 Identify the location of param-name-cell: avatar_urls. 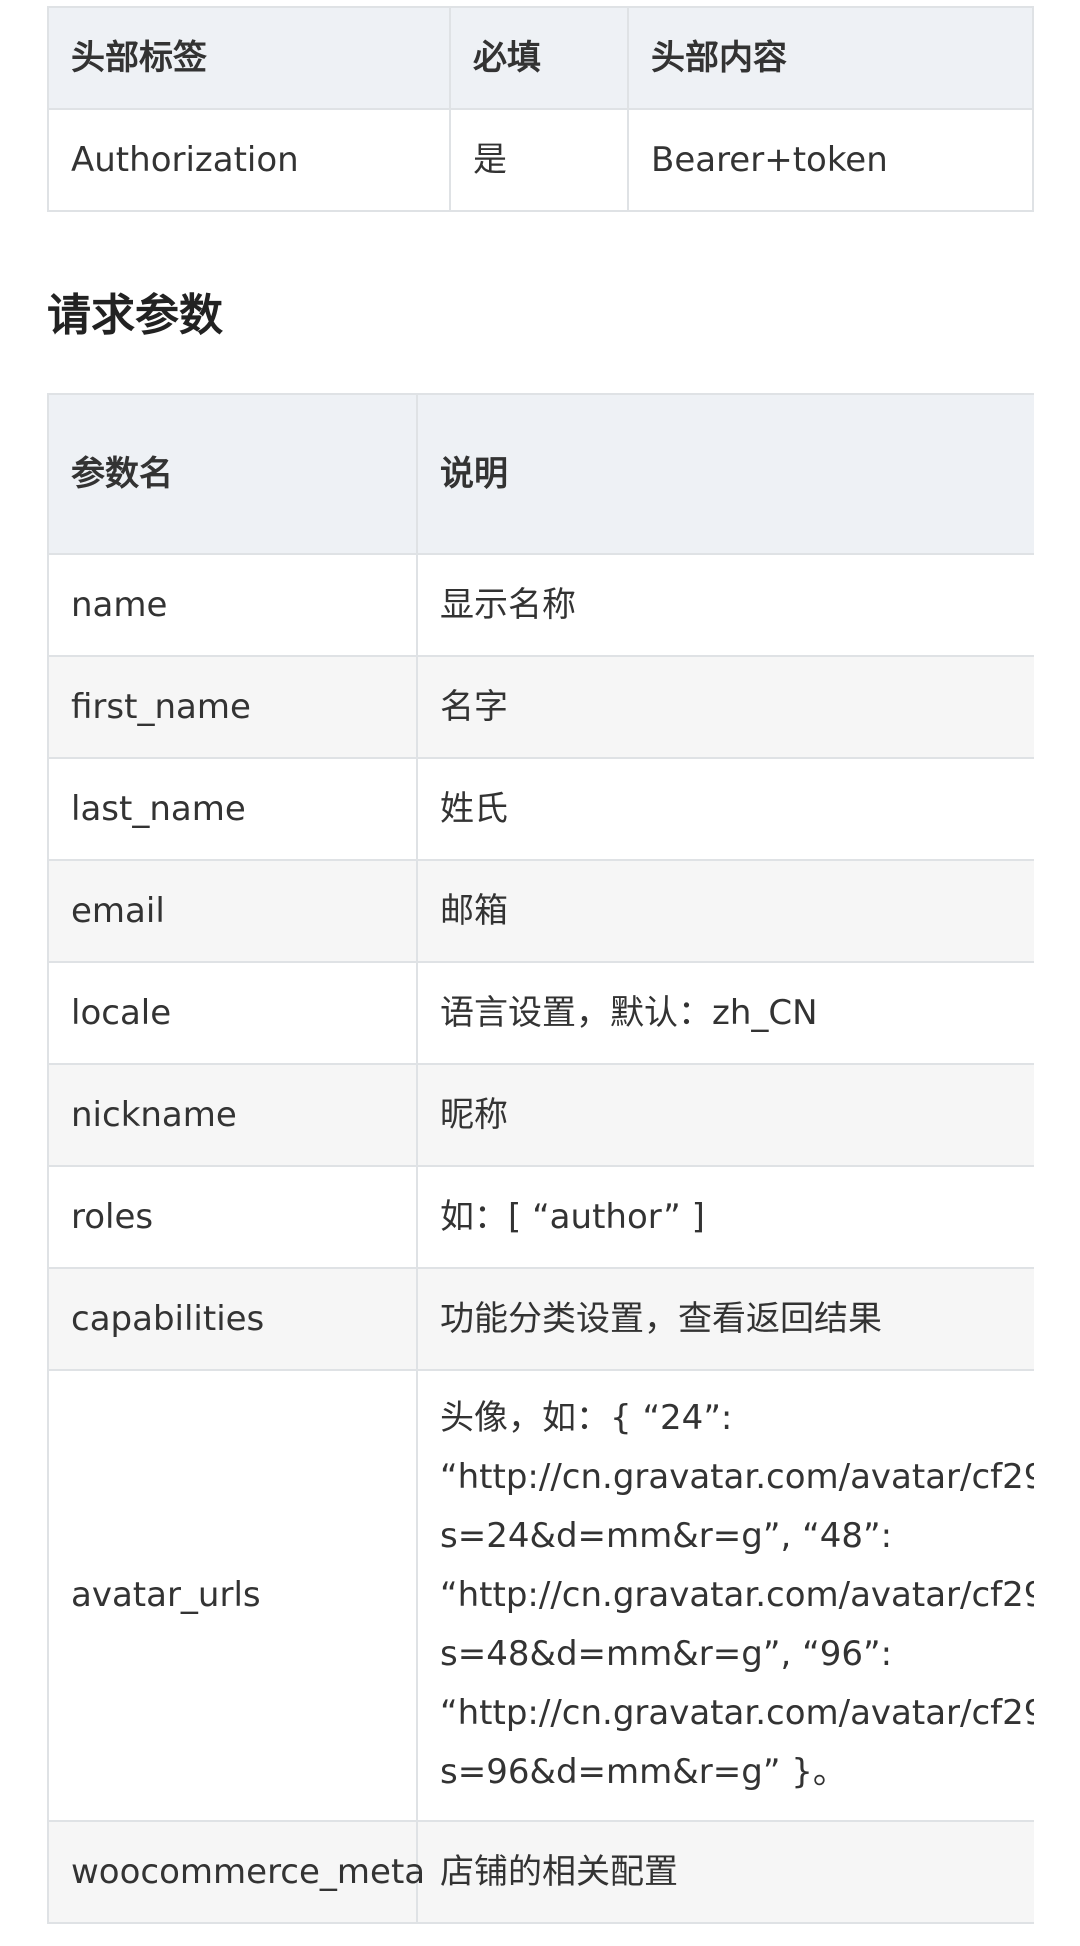
(232, 1595).